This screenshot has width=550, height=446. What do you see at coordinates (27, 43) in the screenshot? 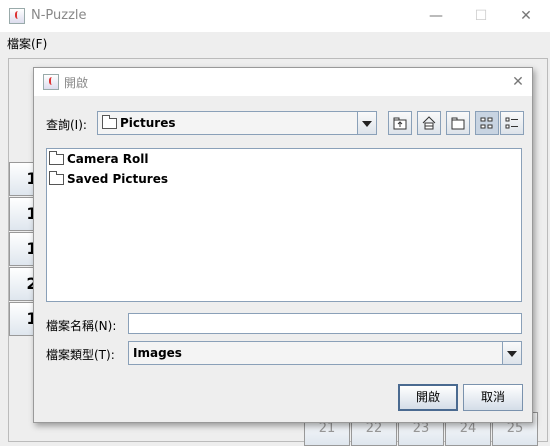
I see `menu-file: 檔案(F)` at bounding box center [27, 43].